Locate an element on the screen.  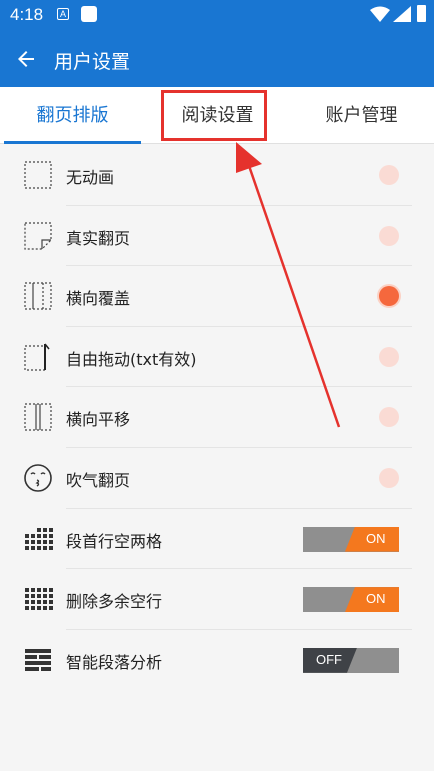
option-label: 横向平移 is located at coordinates (98, 420).